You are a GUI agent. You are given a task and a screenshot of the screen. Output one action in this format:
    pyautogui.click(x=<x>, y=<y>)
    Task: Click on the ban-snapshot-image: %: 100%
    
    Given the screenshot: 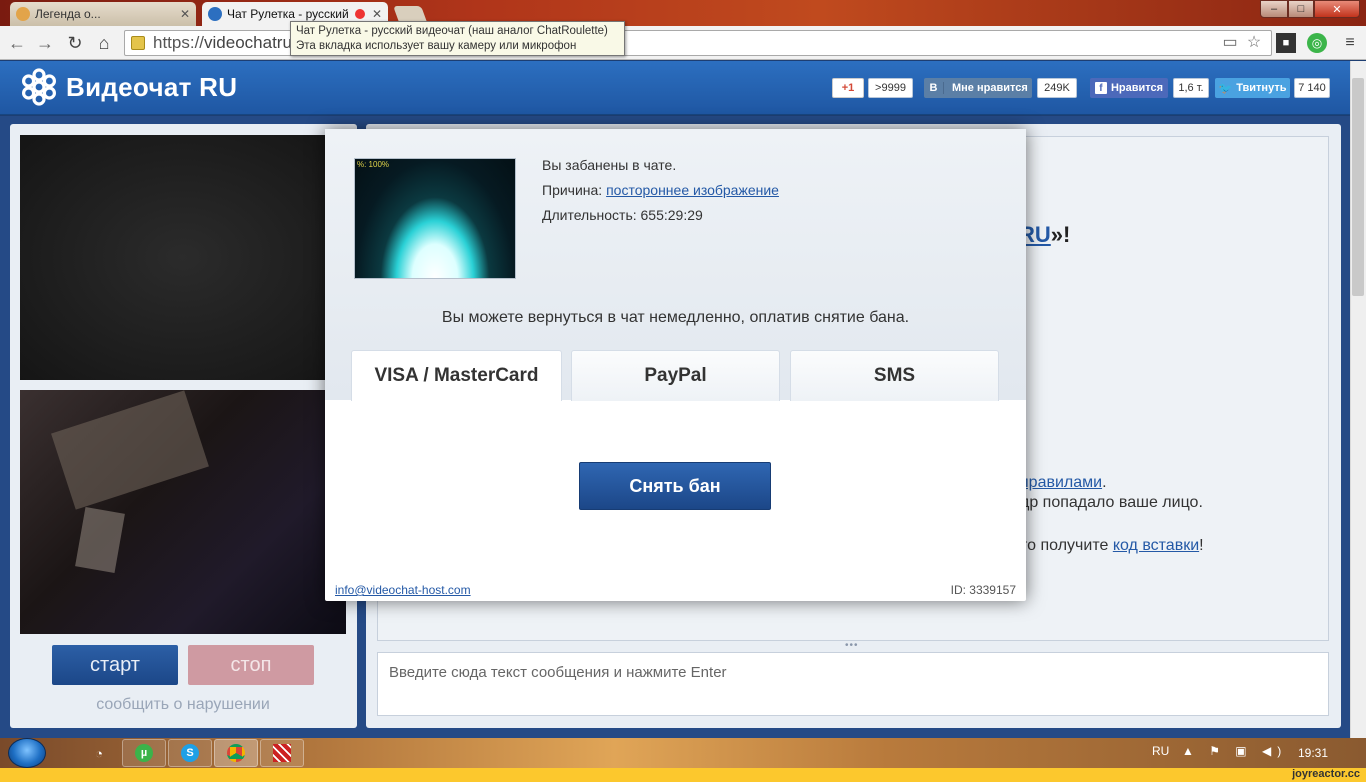 What is the action you would take?
    pyautogui.click(x=435, y=218)
    